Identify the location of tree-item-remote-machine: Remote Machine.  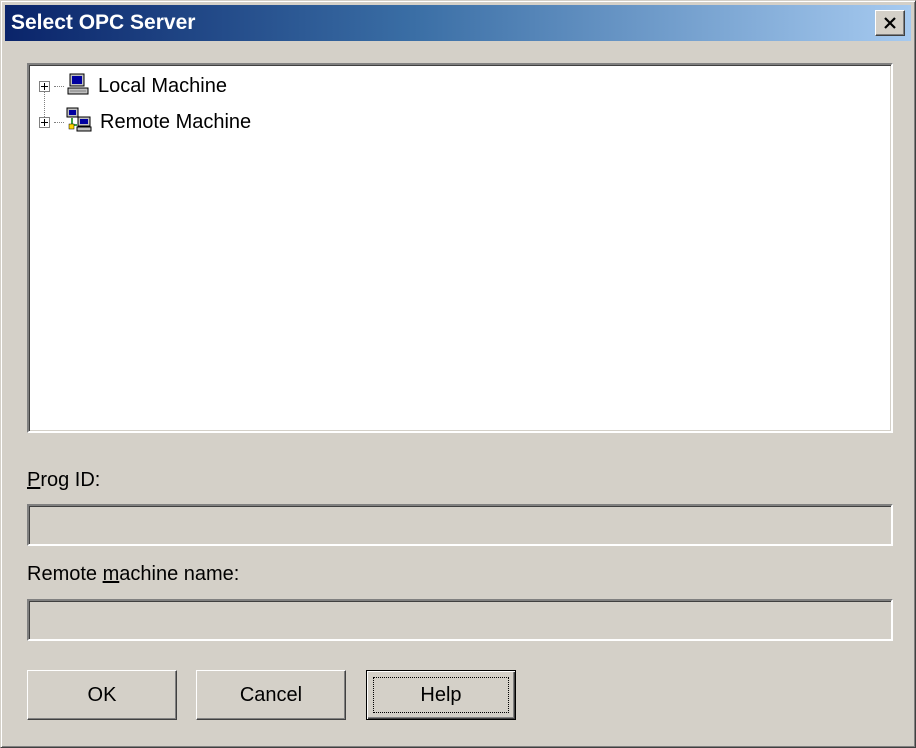
(145, 122).